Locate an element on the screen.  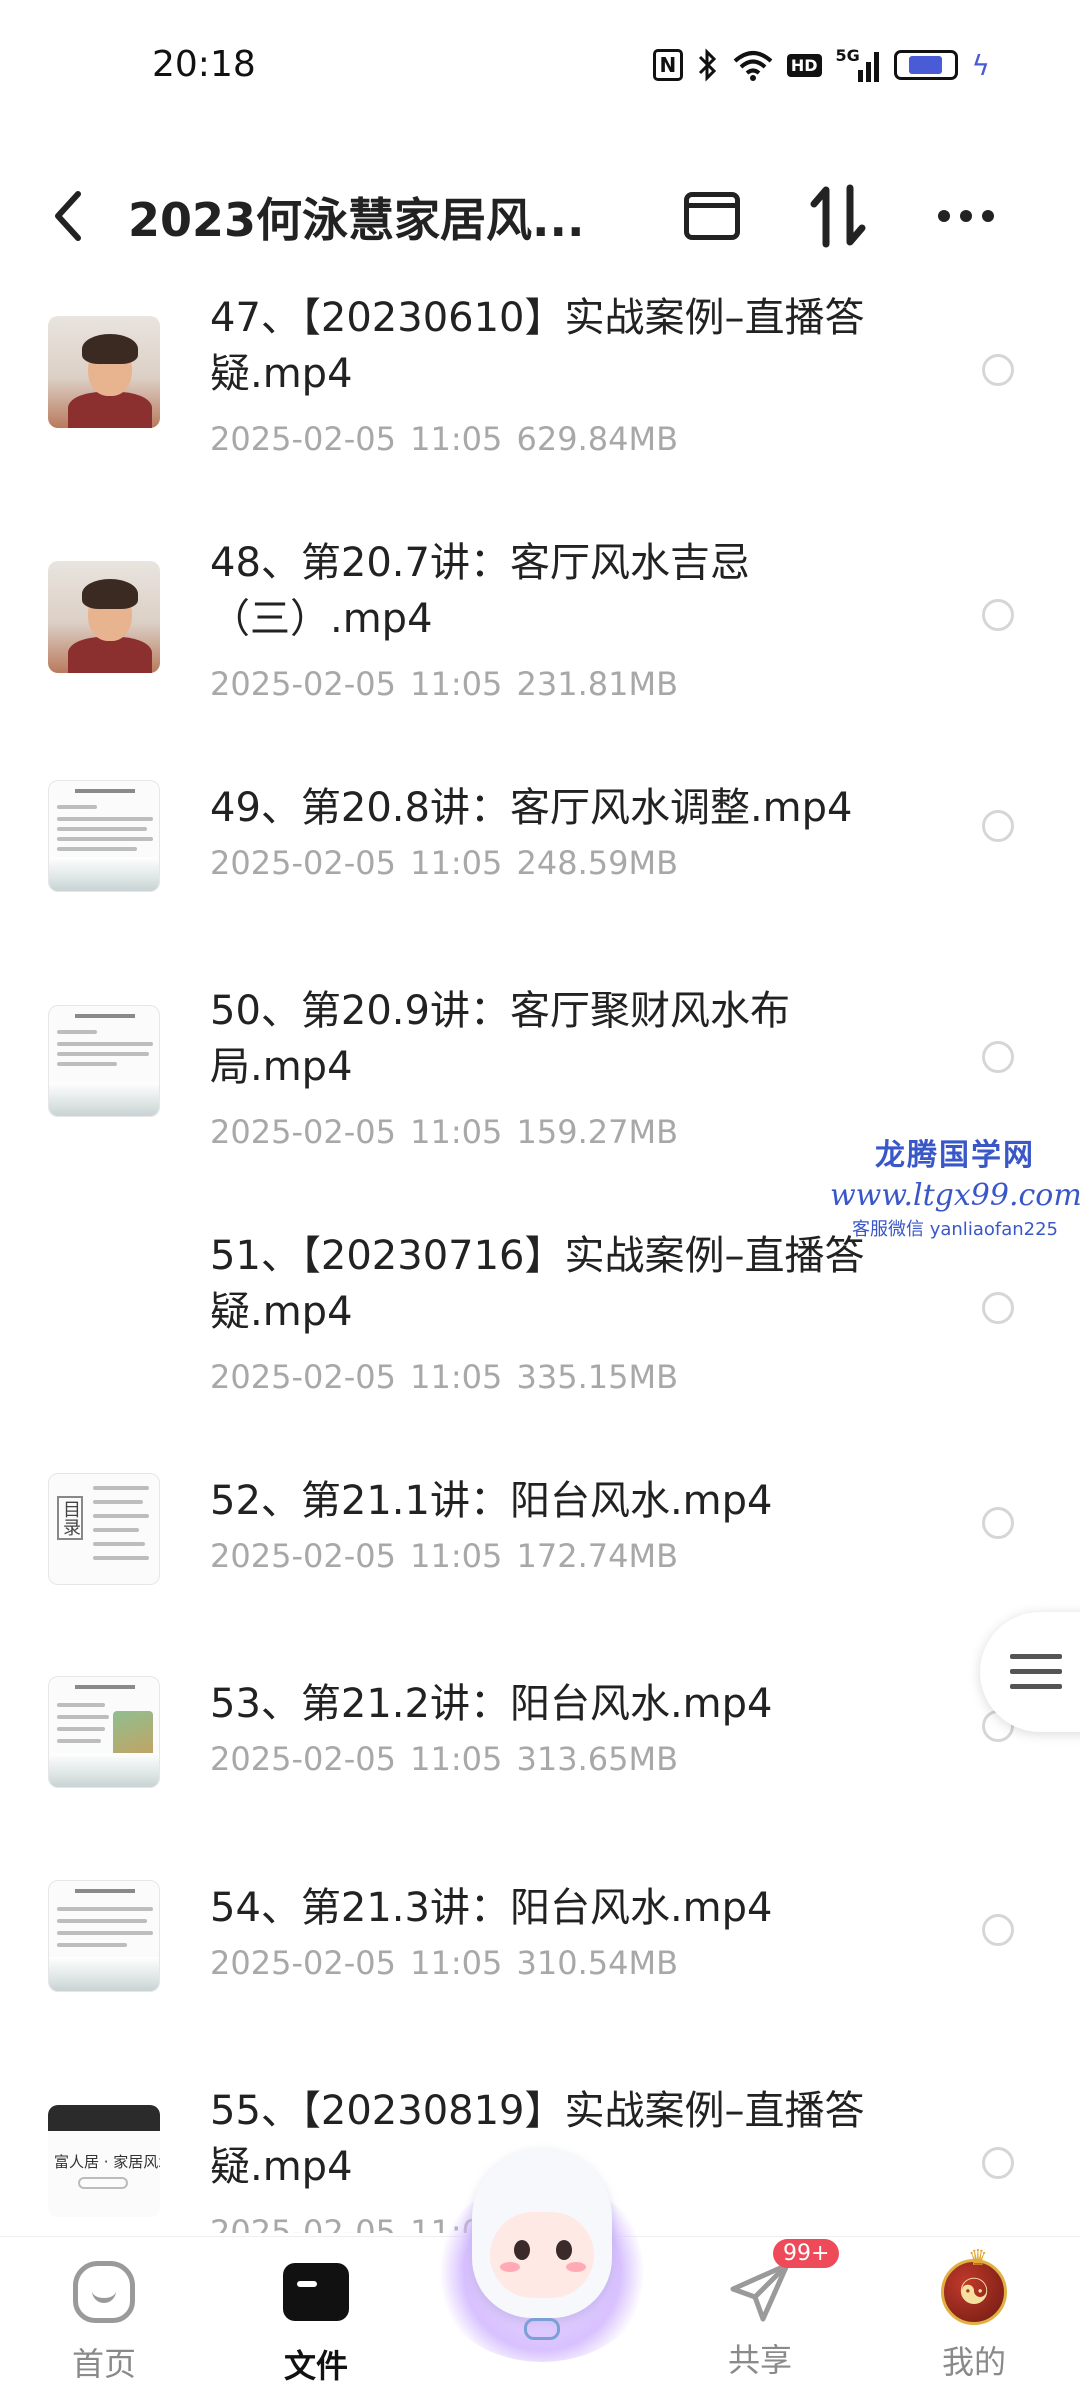
tab-share: 99+ 共享 is located at coordinates (765, 2318).